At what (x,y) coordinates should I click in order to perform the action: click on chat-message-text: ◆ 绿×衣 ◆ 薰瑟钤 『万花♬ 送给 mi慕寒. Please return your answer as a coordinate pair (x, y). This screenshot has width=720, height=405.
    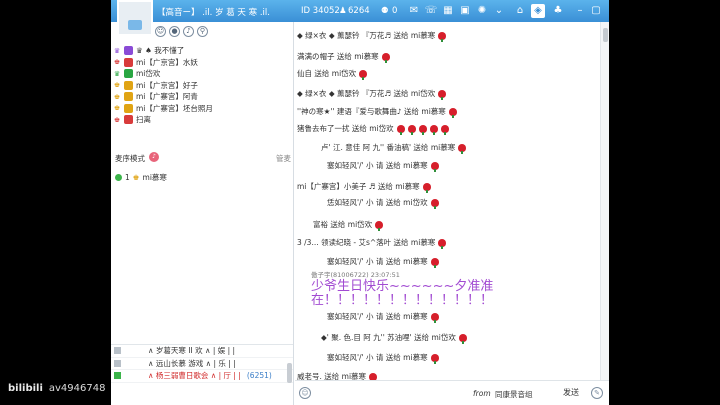
    Looking at the image, I should click on (366, 35).